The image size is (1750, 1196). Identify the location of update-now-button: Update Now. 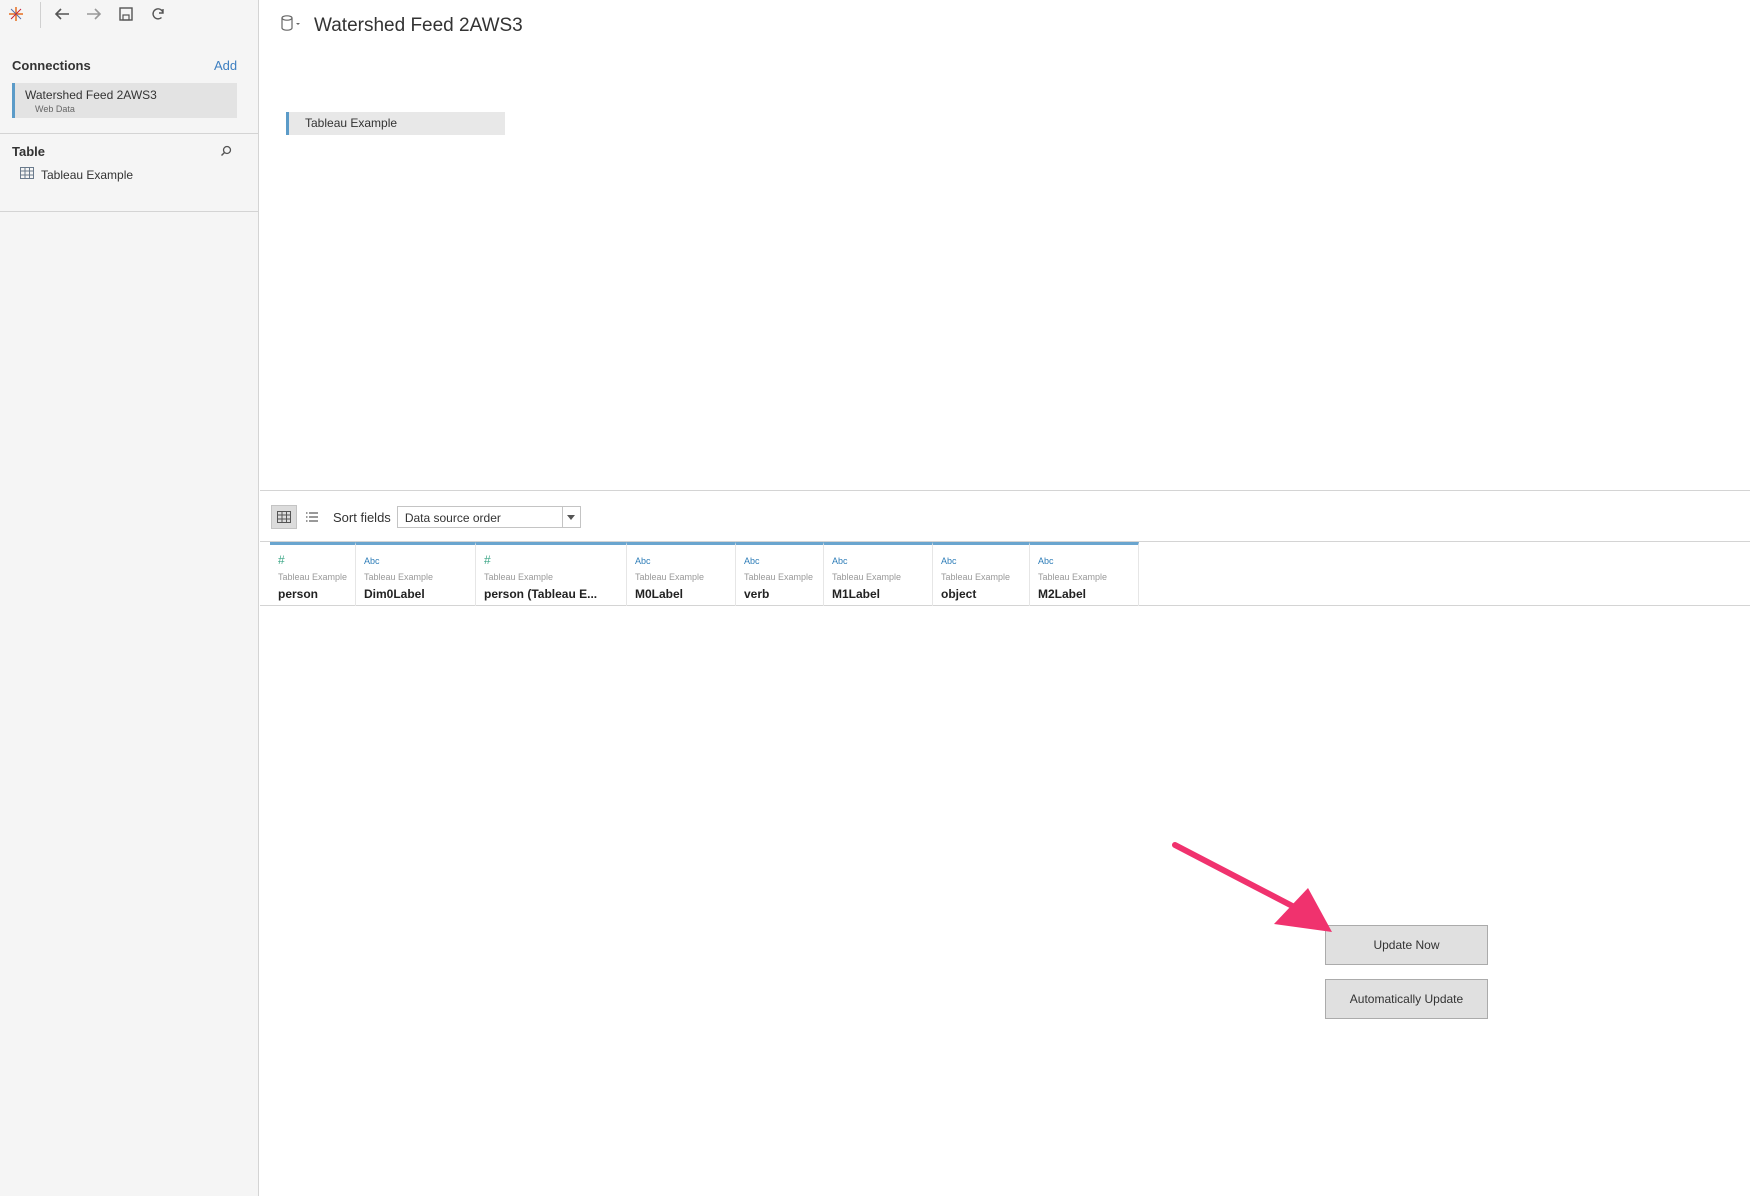
(1406, 945).